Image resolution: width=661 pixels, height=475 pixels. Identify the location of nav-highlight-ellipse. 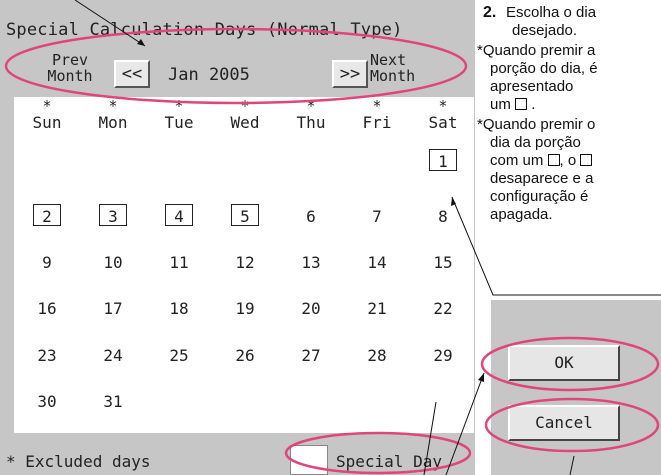
(236, 66).